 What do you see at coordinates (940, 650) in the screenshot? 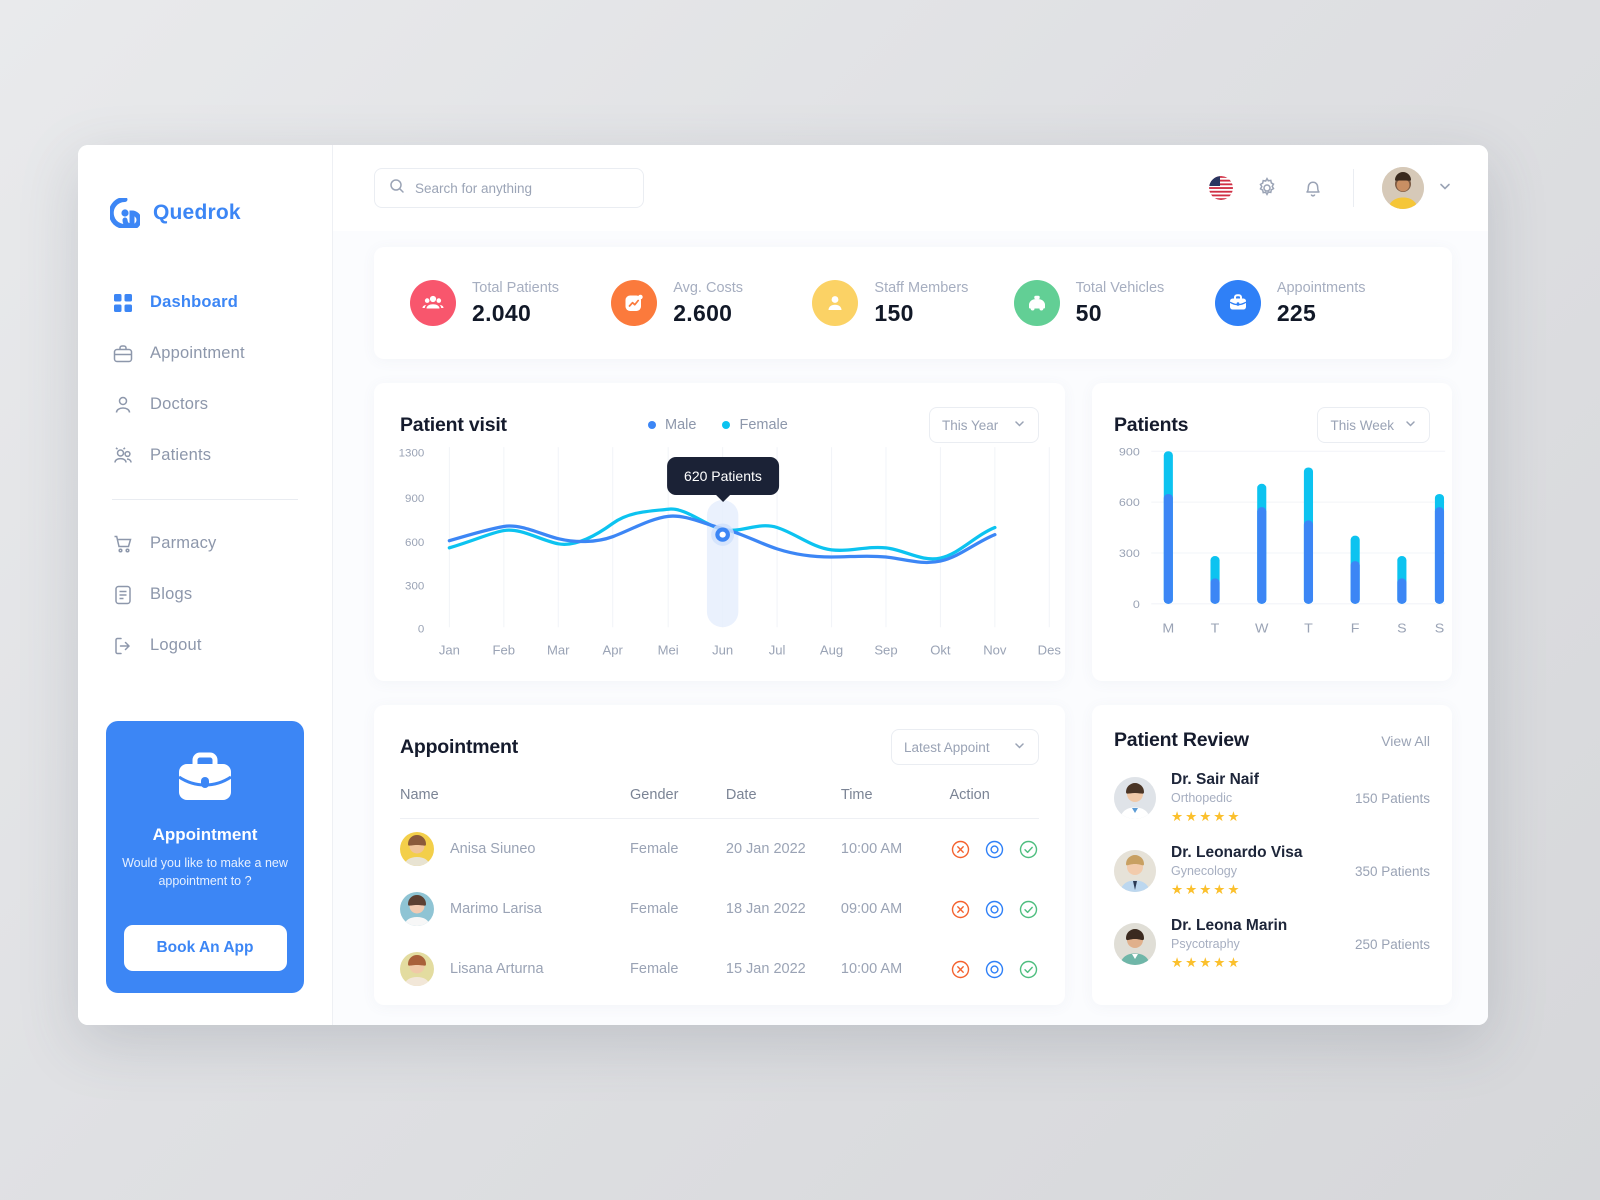
I see `svg-text: Okt` at bounding box center [940, 650].